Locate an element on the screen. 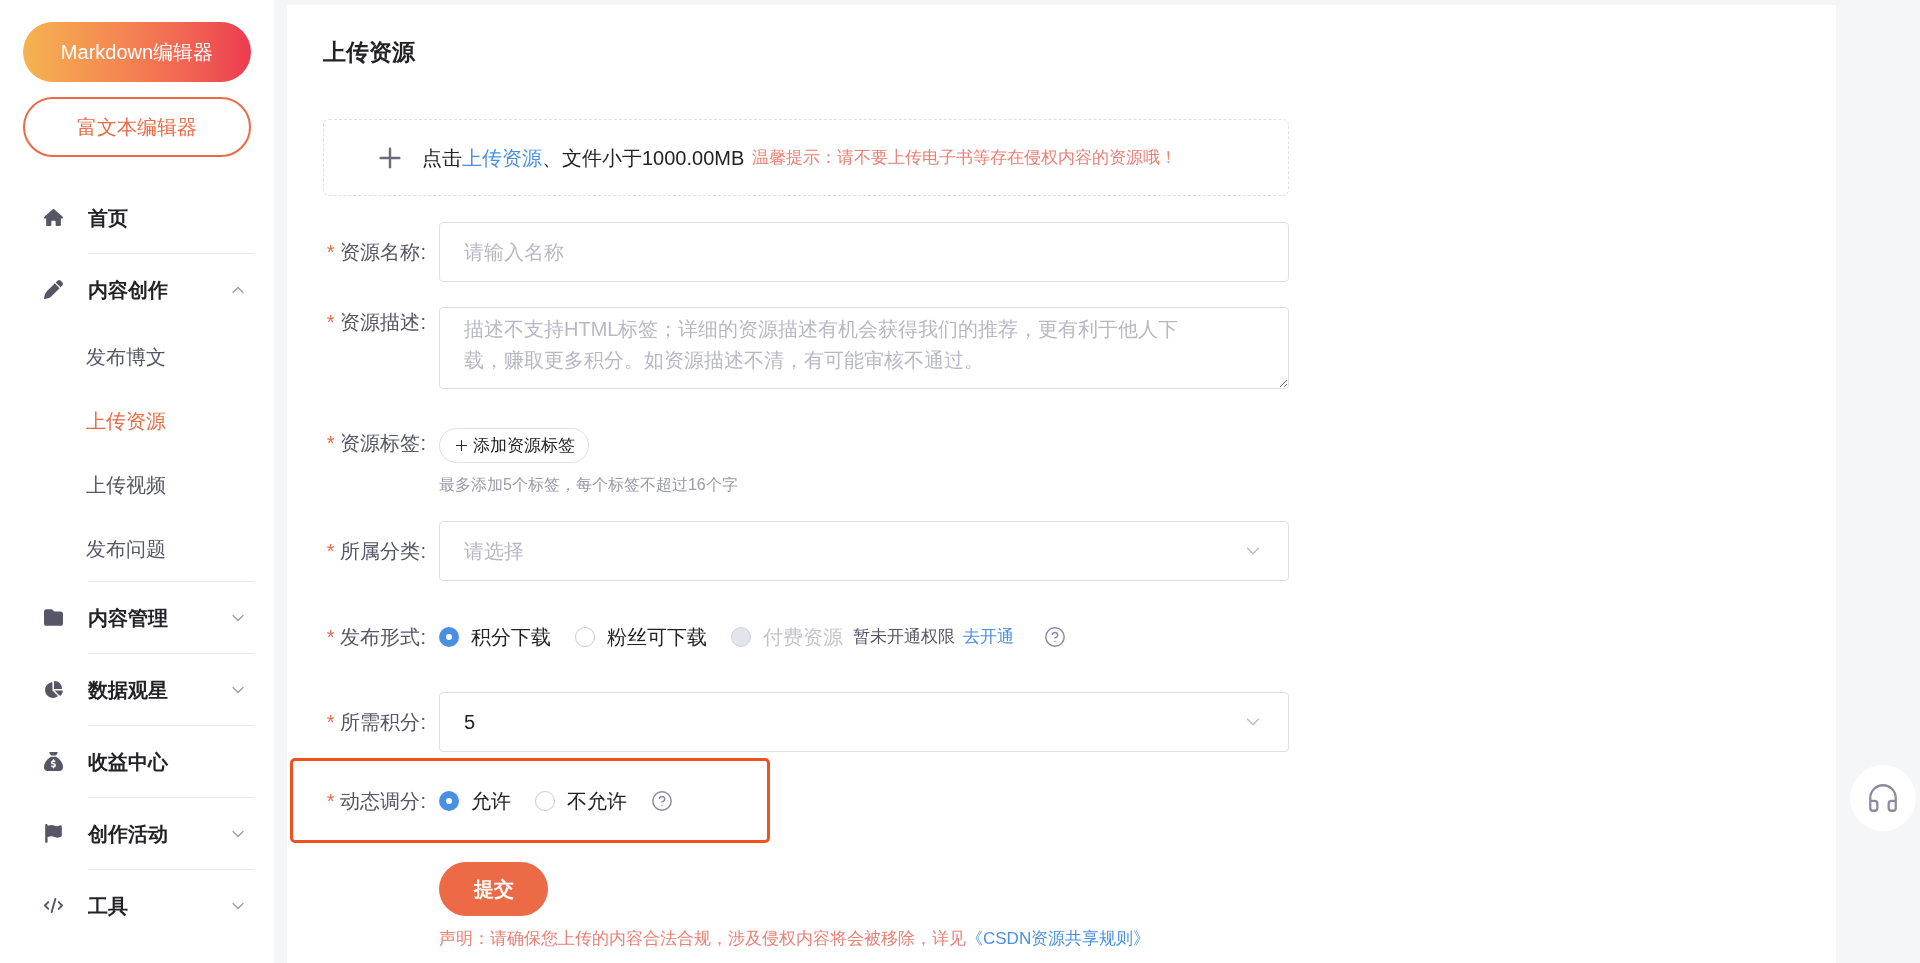 Image resolution: width=1920 pixels, height=963 pixels. field-label: 发布形式: is located at coordinates (383, 637).